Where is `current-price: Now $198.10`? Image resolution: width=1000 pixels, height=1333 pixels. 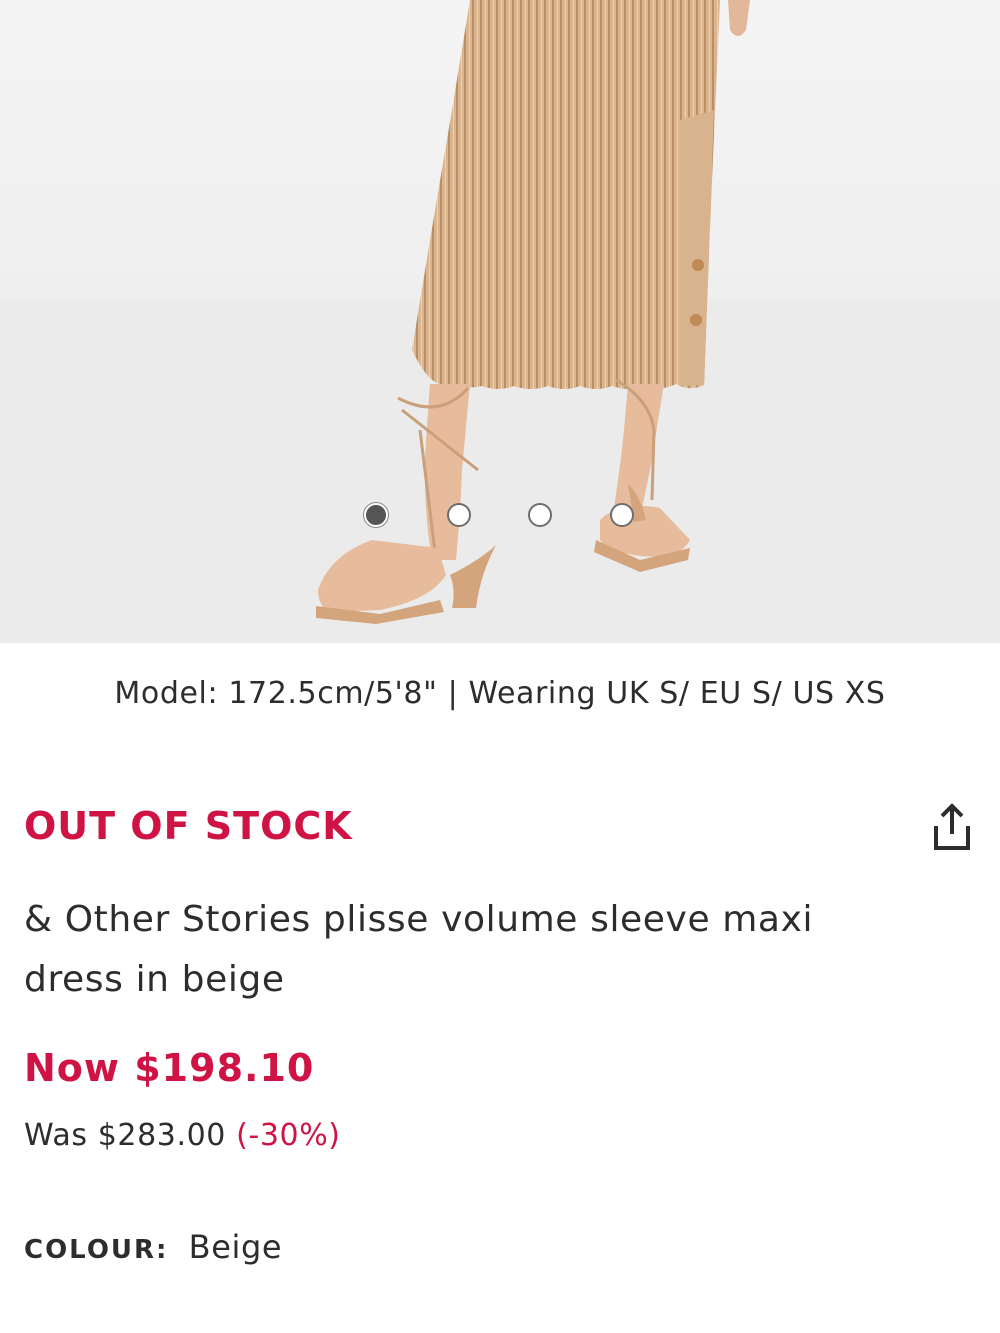
current-price: Now $198.10 is located at coordinates (169, 1068).